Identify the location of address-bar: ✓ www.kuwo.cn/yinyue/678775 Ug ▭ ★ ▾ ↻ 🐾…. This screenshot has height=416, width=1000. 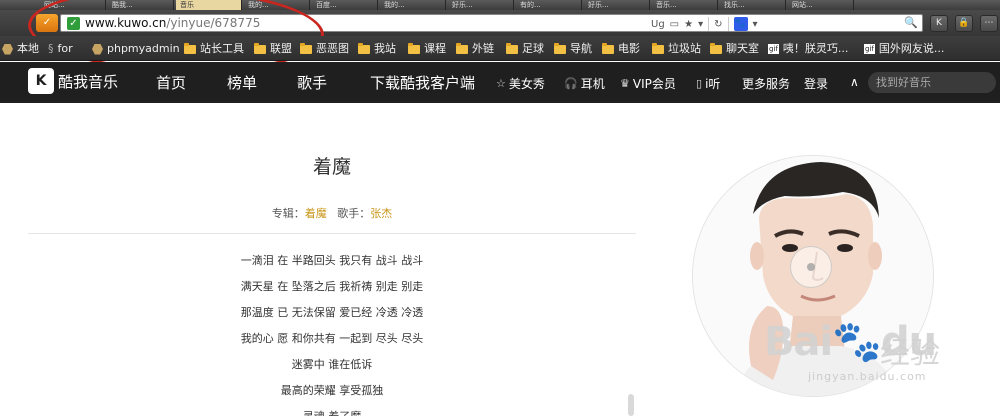
(491, 23).